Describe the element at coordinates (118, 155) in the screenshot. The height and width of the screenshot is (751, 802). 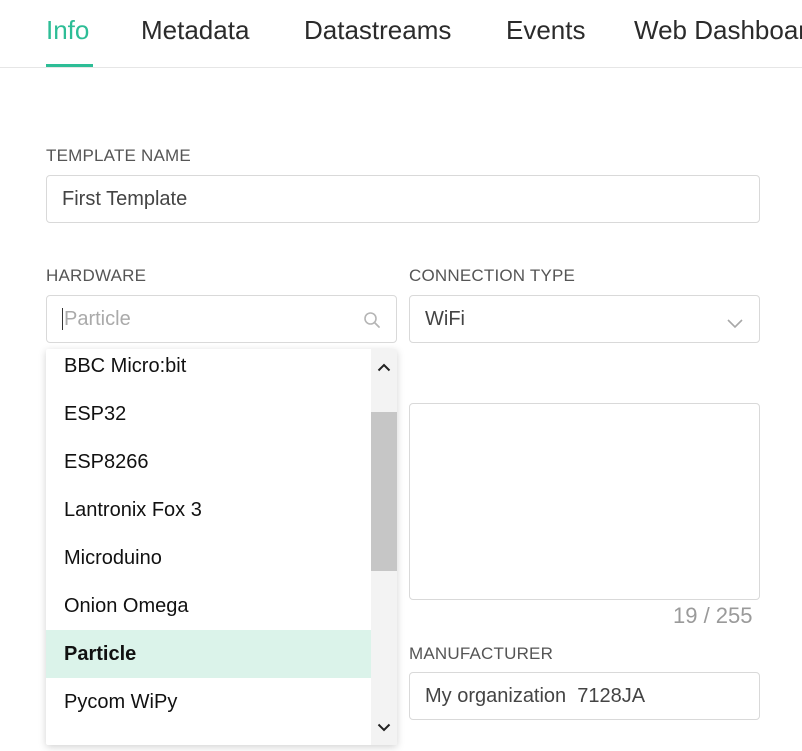
I see `template-name-label: TEMPLATE NAME` at that location.